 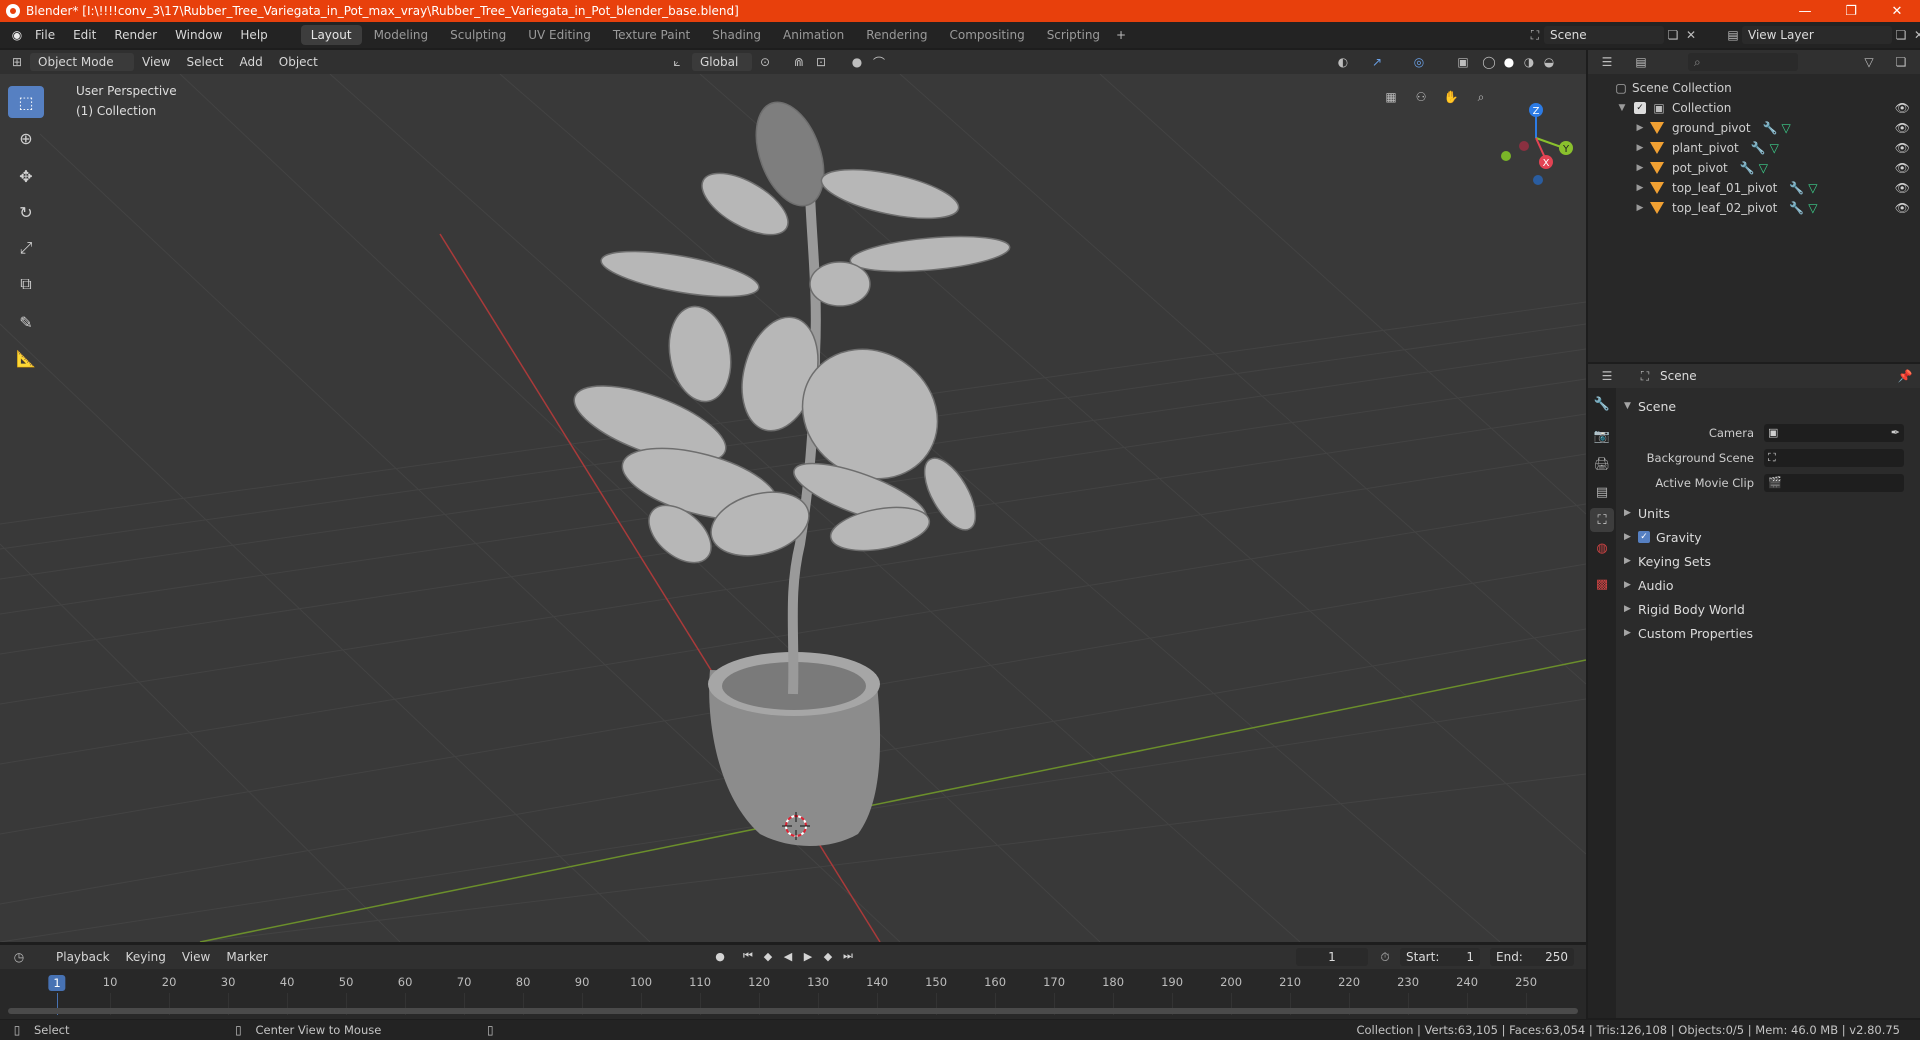 What do you see at coordinates (196, 957) in the screenshot?
I see `menu-timeline-view: View` at bounding box center [196, 957].